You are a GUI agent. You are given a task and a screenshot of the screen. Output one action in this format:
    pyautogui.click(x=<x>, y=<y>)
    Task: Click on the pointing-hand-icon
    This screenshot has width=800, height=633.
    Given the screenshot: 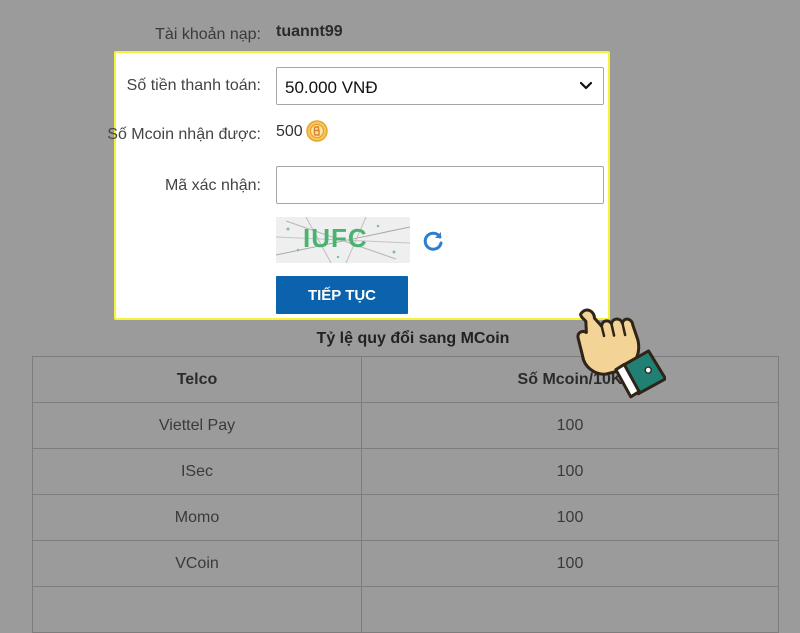 What is the action you would take?
    pyautogui.click(x=621, y=353)
    